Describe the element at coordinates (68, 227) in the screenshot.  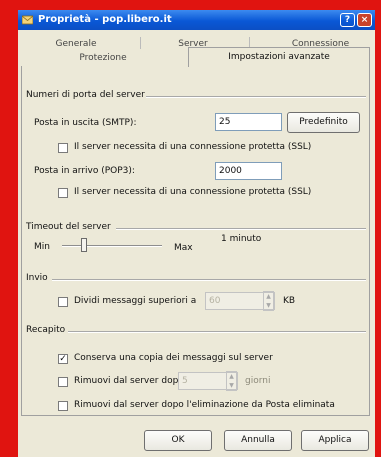
I see `timeout-group-label: Timeout del server` at that location.